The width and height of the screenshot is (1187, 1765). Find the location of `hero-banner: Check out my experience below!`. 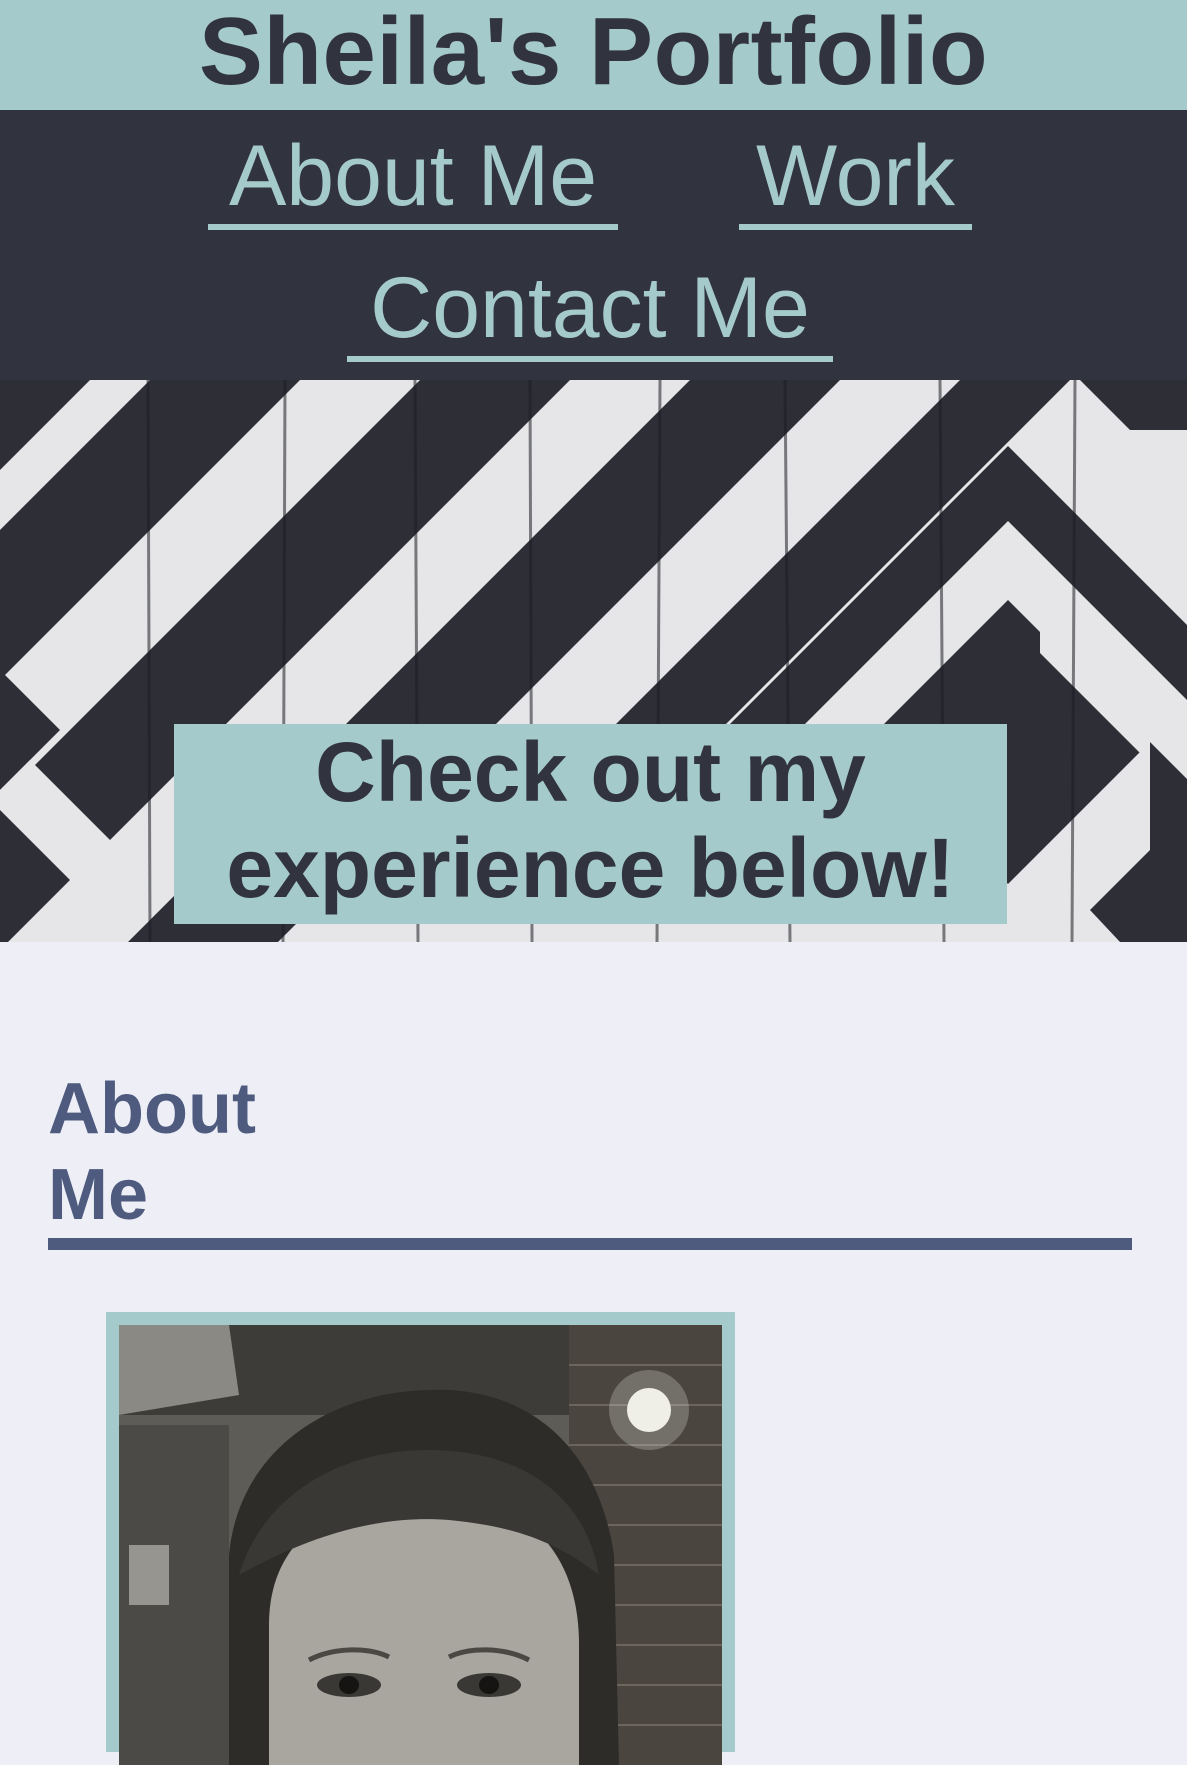

hero-banner: Check out my experience below! is located at coordinates (590, 824).